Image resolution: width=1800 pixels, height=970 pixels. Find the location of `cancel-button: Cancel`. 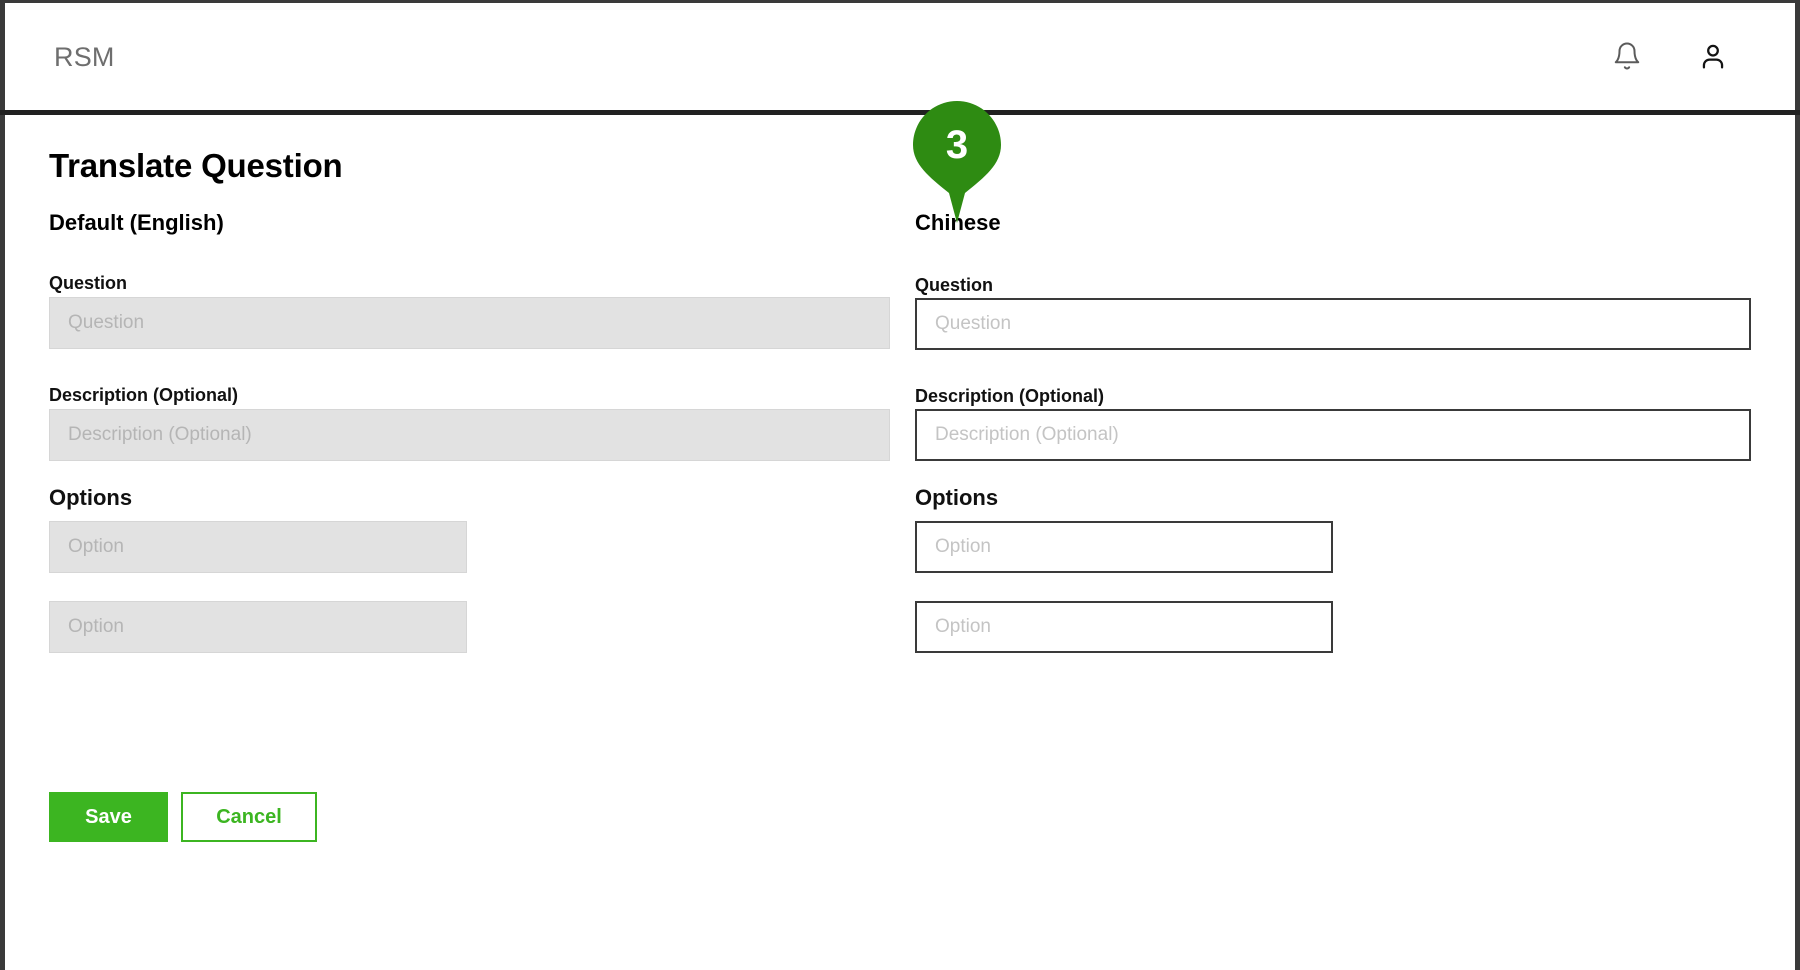

cancel-button: Cancel is located at coordinates (249, 817).